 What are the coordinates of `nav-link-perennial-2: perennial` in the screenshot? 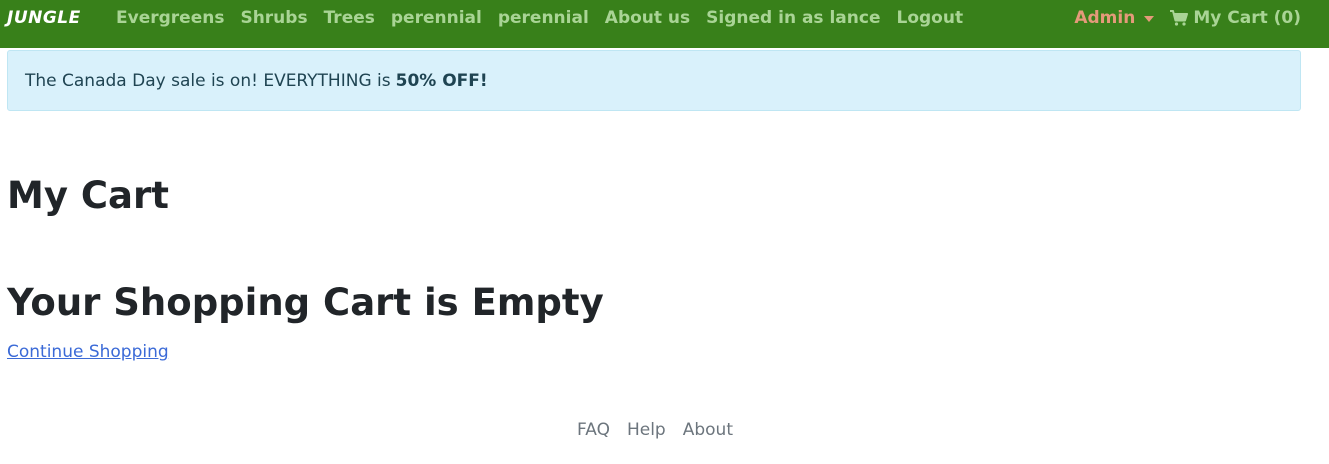 It's located at (543, 18).